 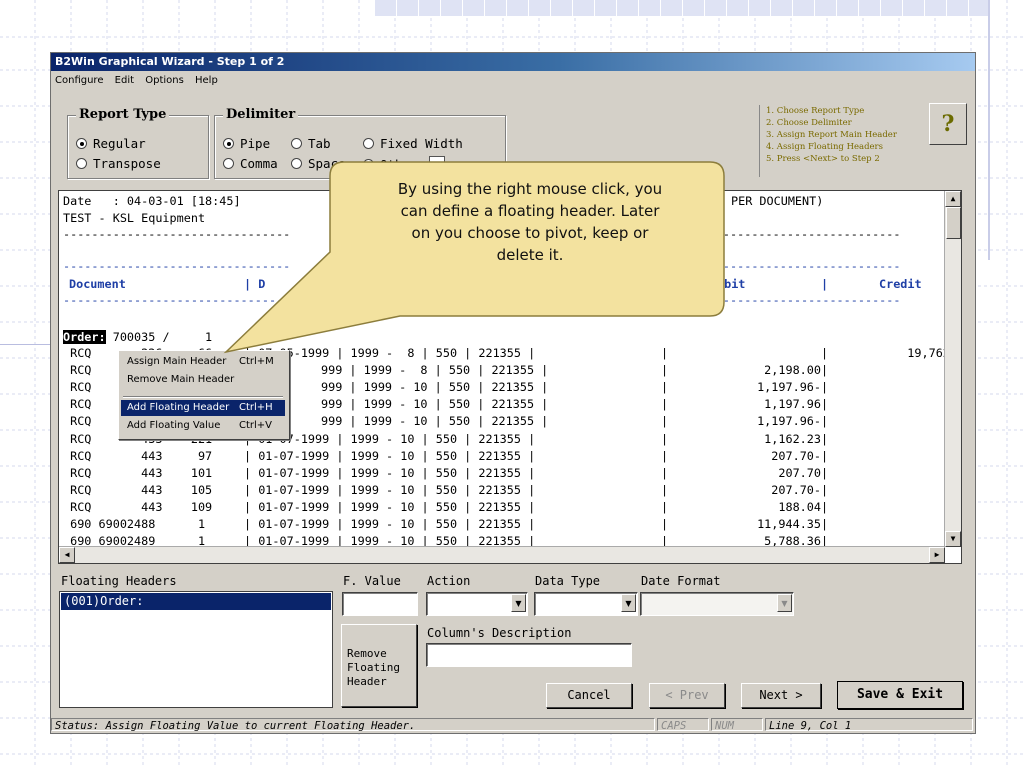 What do you see at coordinates (530, 211) in the screenshot?
I see `callout-line-2: can define a floating header. Later` at bounding box center [530, 211].